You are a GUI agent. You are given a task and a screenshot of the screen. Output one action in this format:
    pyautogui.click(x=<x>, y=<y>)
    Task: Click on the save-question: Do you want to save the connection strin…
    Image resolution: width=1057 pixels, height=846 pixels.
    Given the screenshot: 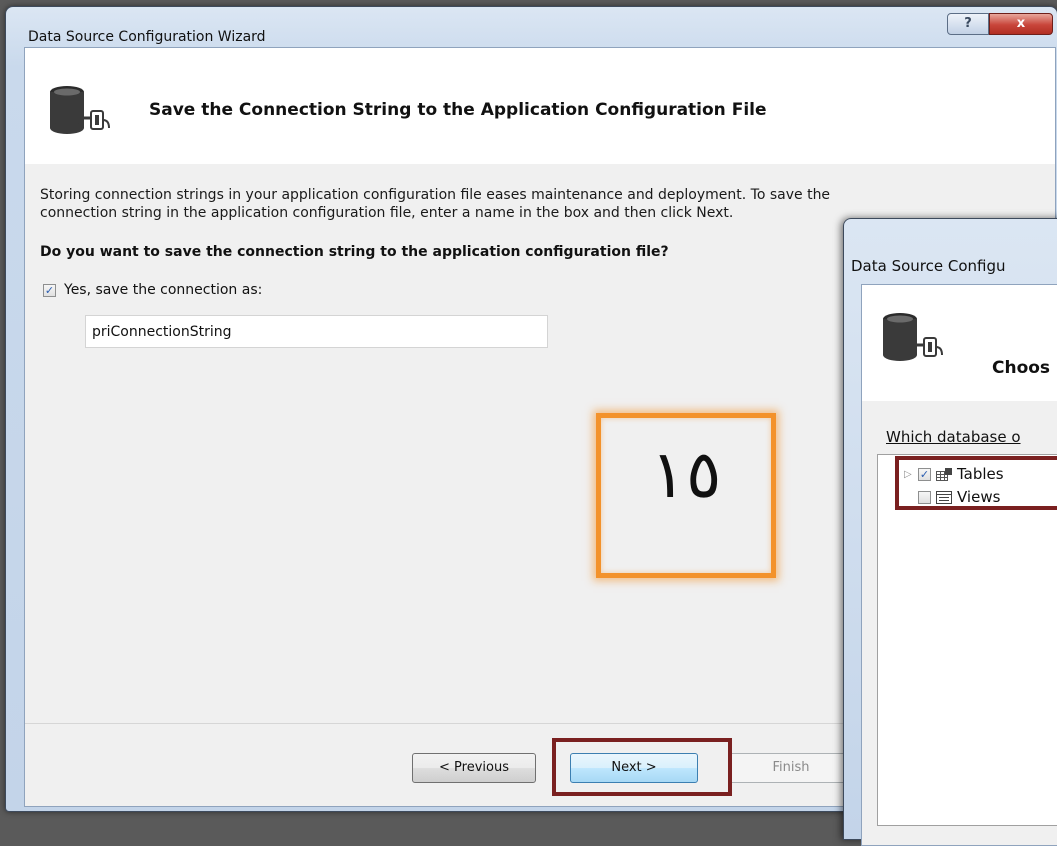 What is the action you would take?
    pyautogui.click(x=354, y=252)
    